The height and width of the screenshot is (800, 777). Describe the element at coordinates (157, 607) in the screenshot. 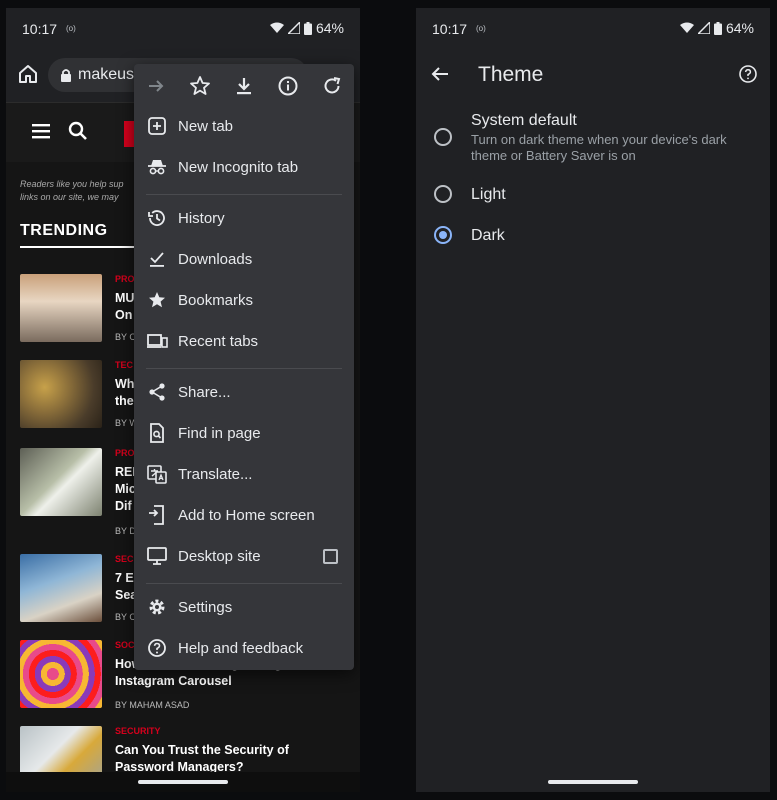

I see `settings-icon` at that location.